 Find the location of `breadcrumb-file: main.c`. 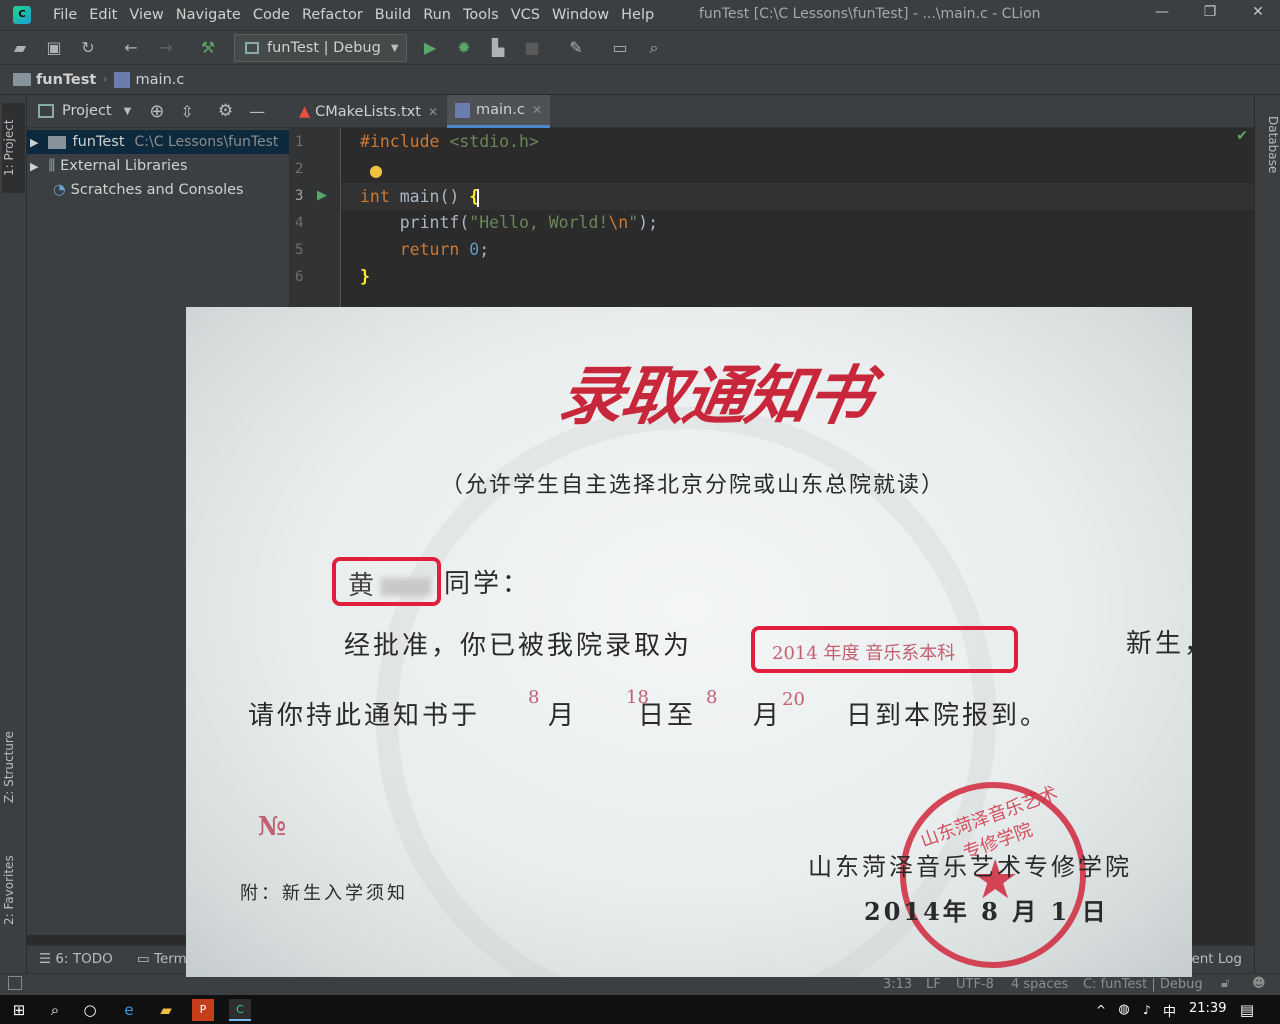

breadcrumb-file: main.c is located at coordinates (148, 79).